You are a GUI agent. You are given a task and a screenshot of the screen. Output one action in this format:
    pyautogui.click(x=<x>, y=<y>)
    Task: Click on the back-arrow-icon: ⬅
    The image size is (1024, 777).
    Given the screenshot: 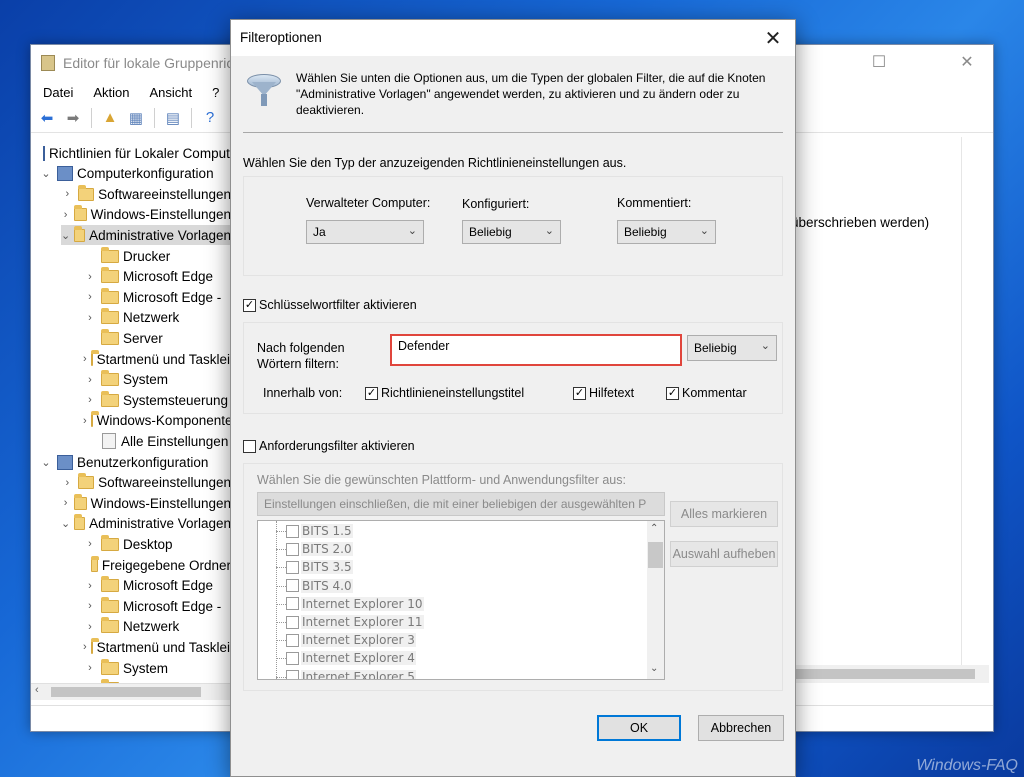 What is the action you would take?
    pyautogui.click(x=47, y=118)
    